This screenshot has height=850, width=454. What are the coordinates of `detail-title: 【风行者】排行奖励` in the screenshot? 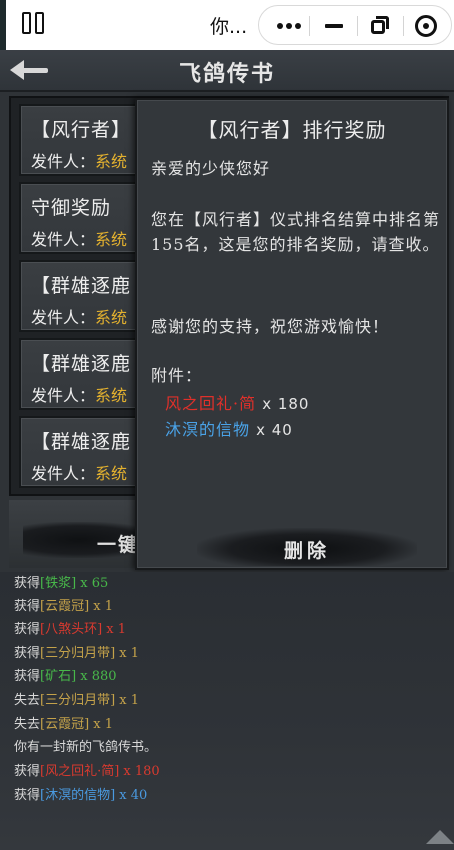 It's located at (292, 130).